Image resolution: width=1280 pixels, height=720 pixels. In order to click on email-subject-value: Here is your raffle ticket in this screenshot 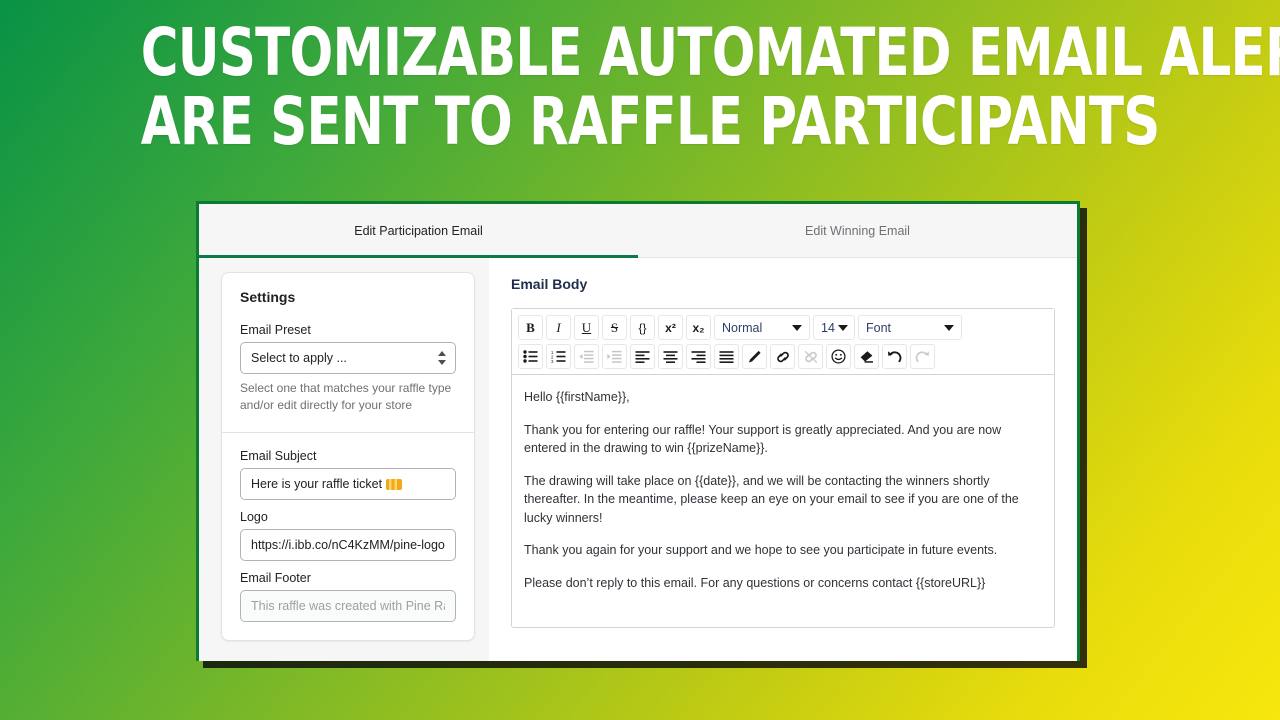, I will do `click(317, 484)`.